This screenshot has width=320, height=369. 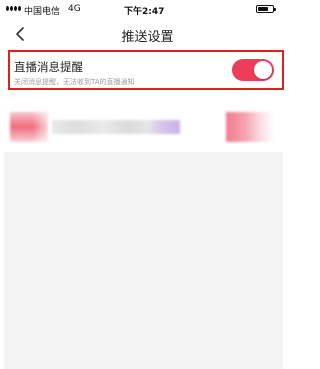 What do you see at coordinates (74, 82) in the screenshot?
I see `setting-description: 关闭消息提醒，无法收到TA的直播通知` at bounding box center [74, 82].